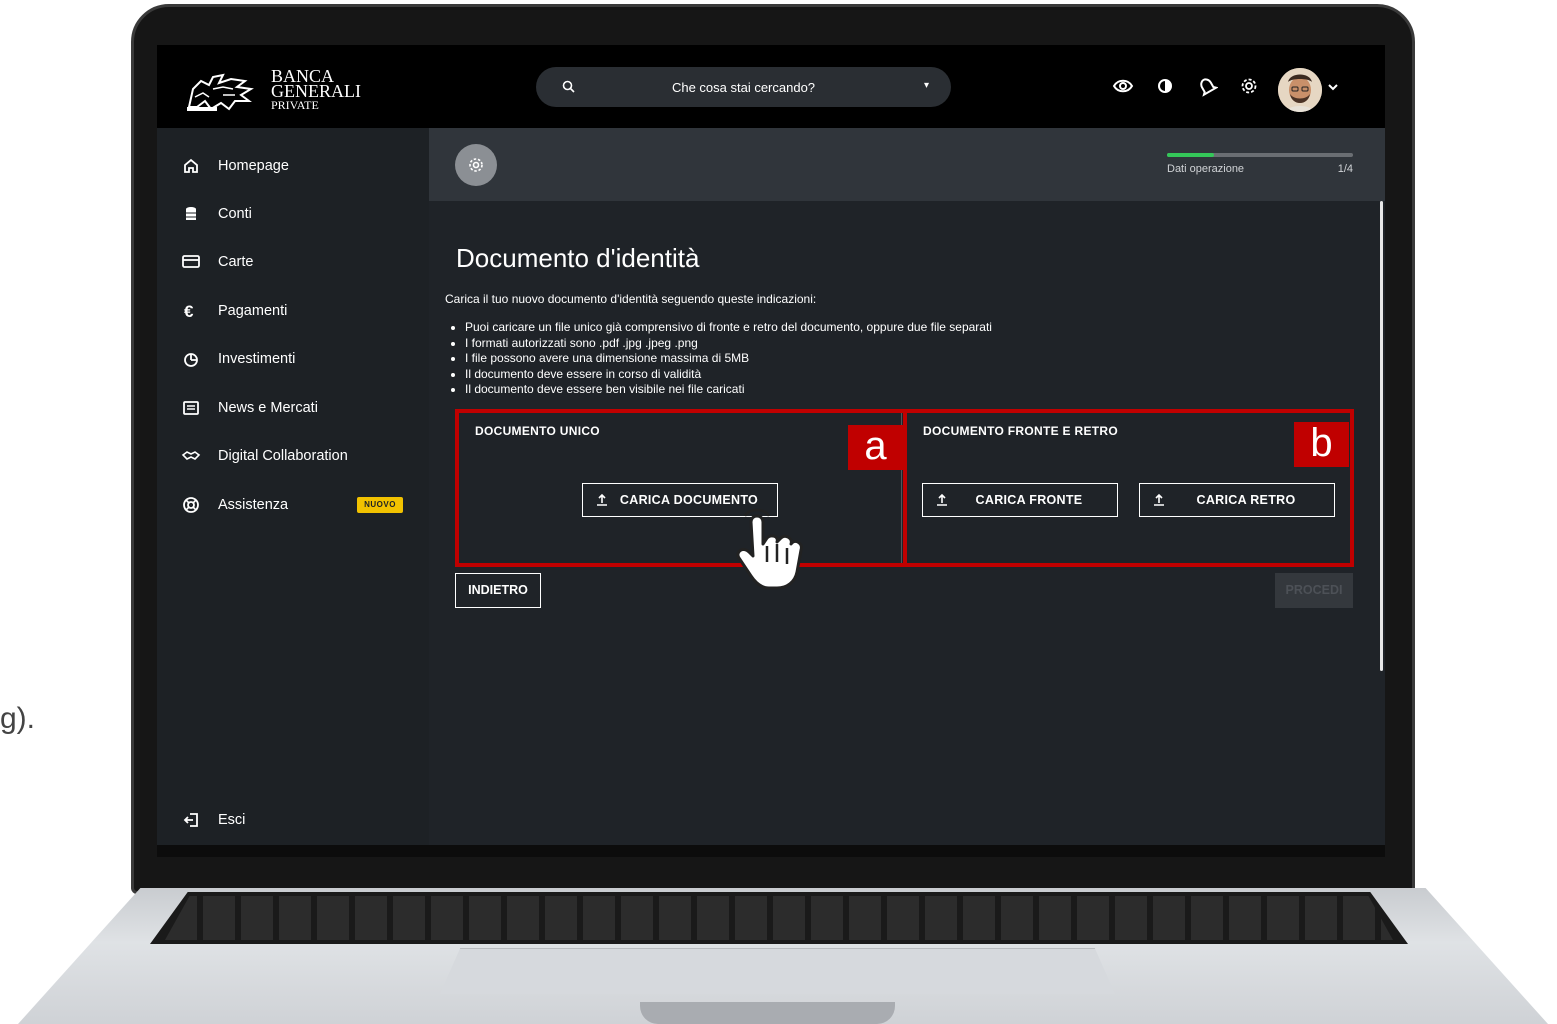  What do you see at coordinates (293, 505) in the screenshot?
I see `sidebar-item-assistenza: Assistenza NUOVO` at bounding box center [293, 505].